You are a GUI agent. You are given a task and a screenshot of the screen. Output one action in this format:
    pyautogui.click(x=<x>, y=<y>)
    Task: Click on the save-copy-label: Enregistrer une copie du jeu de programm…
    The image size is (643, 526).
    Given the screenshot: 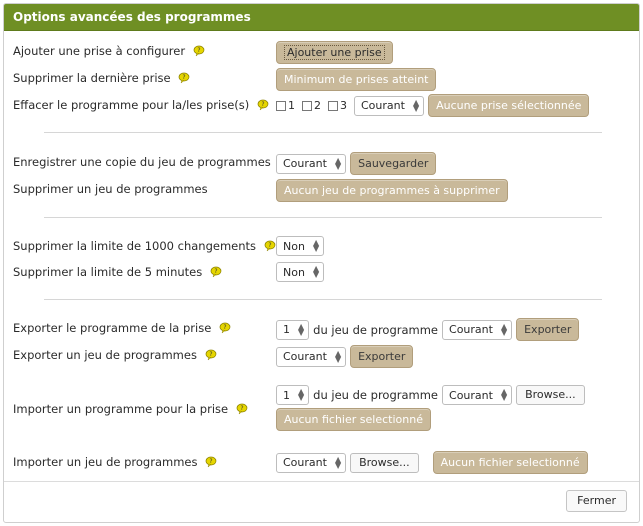 What is the action you would take?
    pyautogui.click(x=142, y=162)
    